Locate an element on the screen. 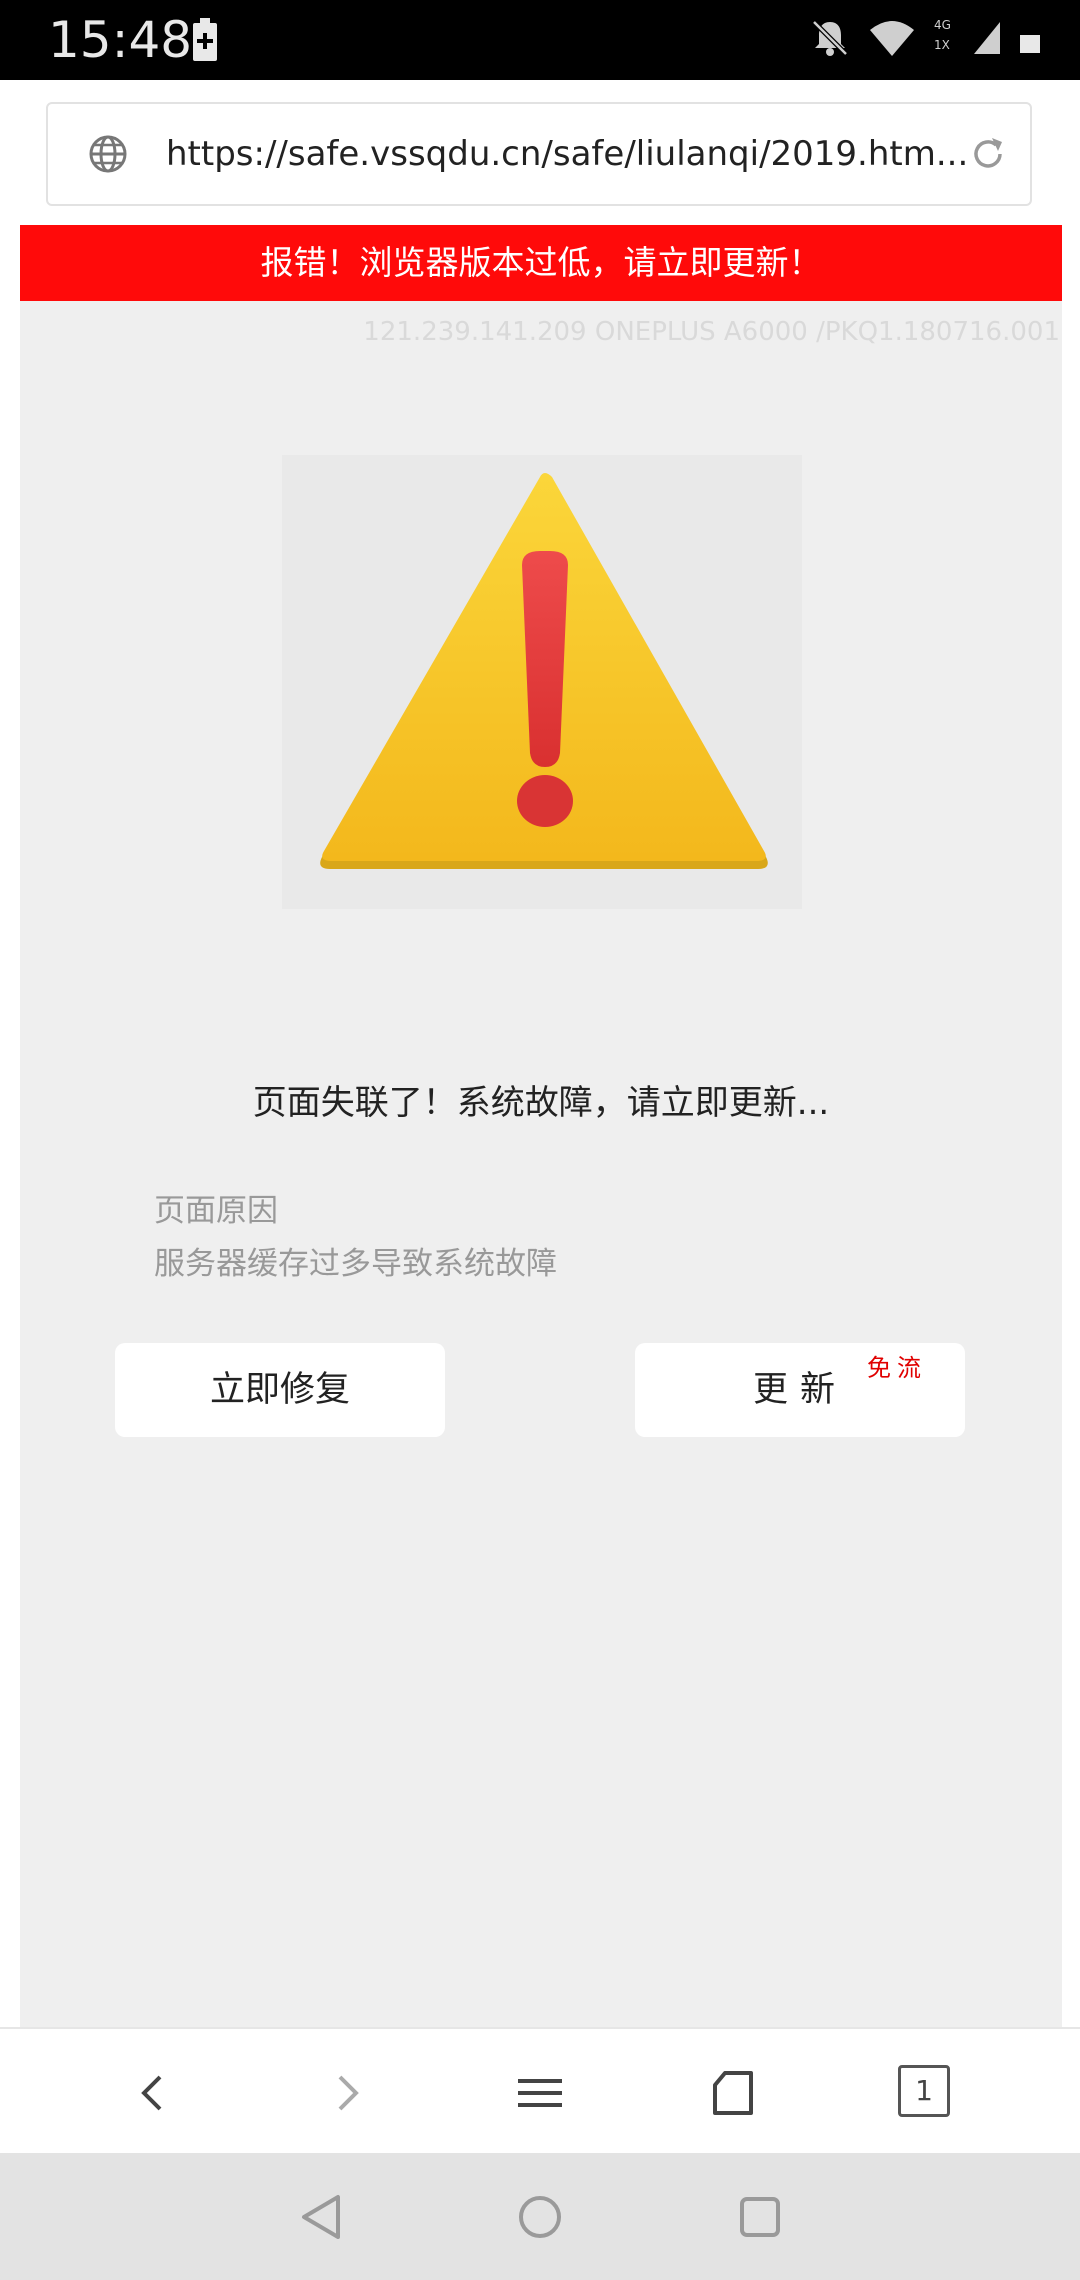 This screenshot has width=1080, height=2280. update-button: 更新 免流 is located at coordinates (800, 1390).